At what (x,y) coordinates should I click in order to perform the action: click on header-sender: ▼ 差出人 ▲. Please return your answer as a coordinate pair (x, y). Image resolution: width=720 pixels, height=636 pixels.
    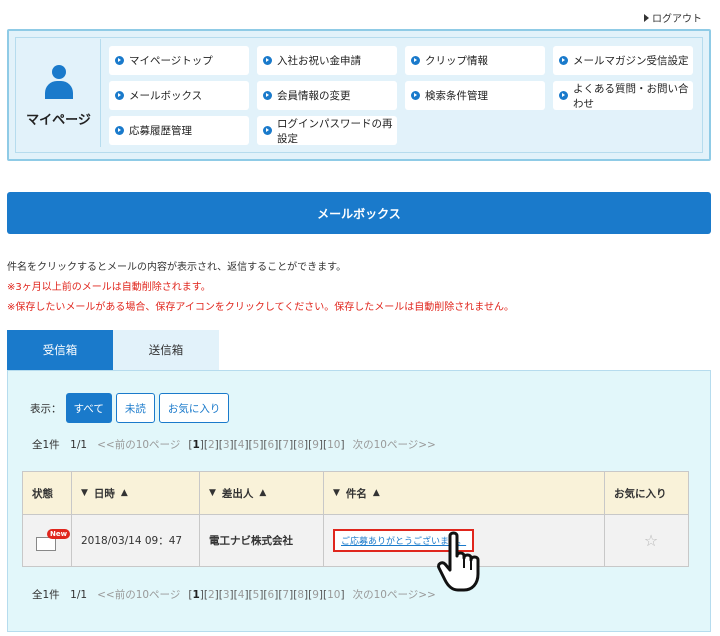
    Looking at the image, I should click on (261, 493).